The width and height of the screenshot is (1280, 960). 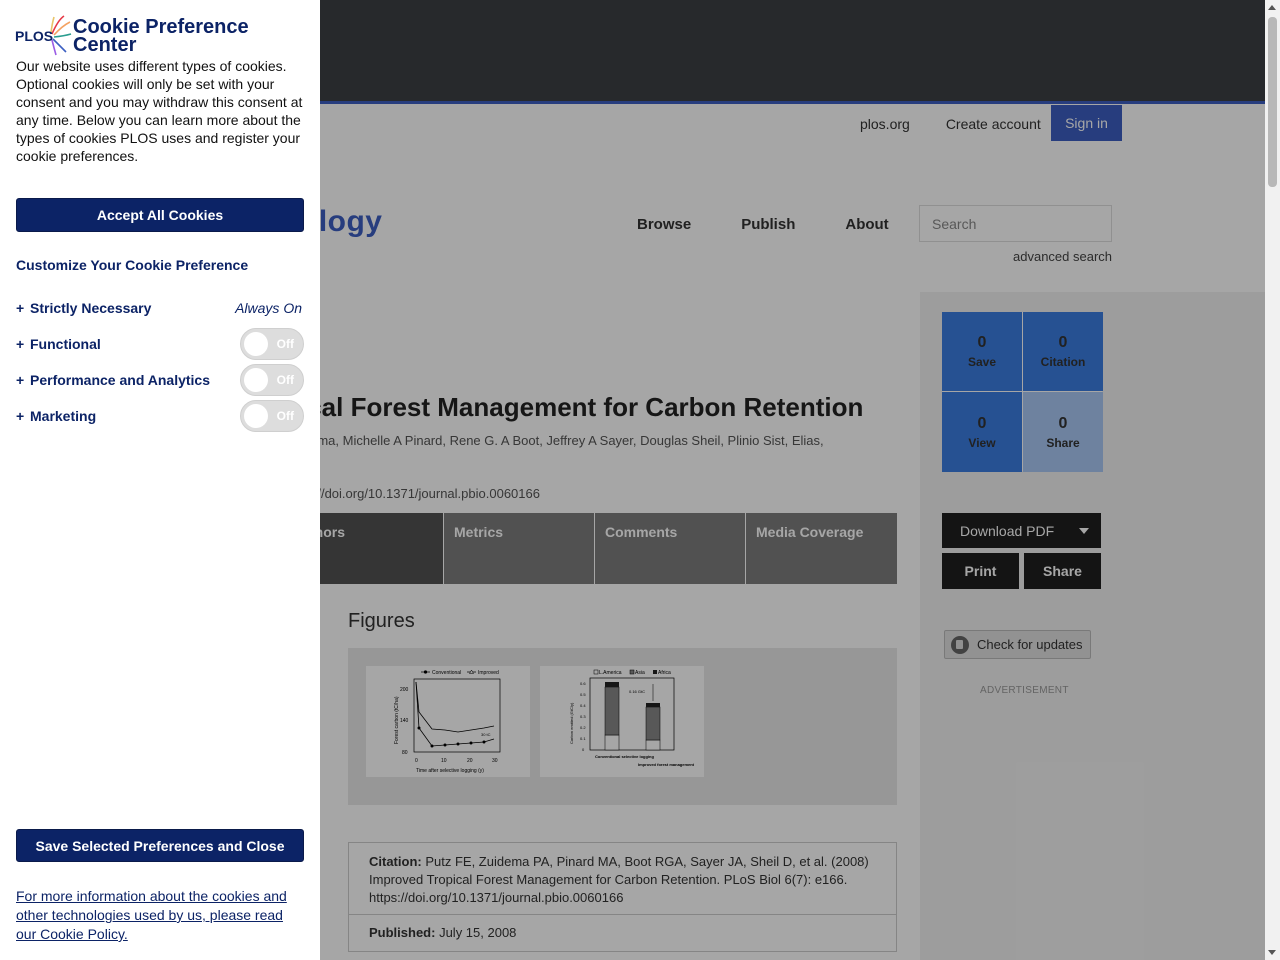 What do you see at coordinates (161, 36) in the screenshot?
I see `cookie-panel-title: Cookie Preference Center` at bounding box center [161, 36].